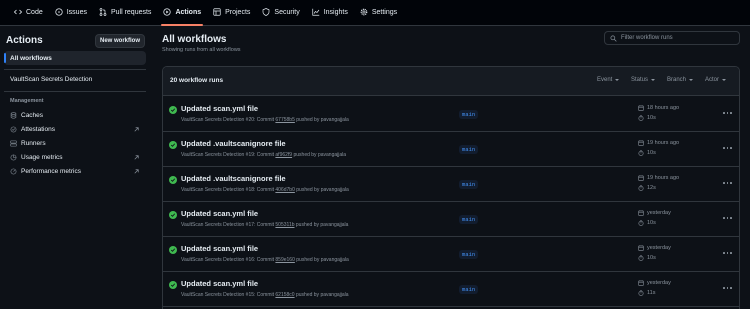  I want to click on filter-label: Event, so click(605, 80).